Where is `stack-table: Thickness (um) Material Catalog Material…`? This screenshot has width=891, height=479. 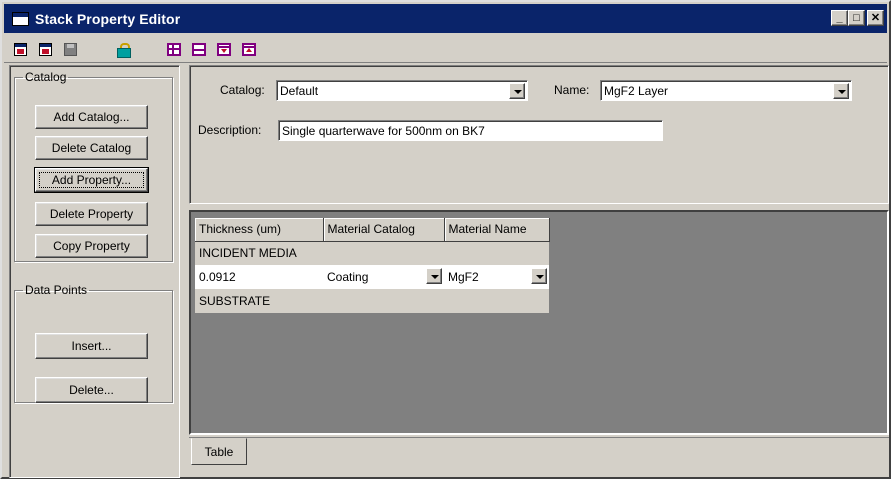
stack-table: Thickness (um) Material Catalog Material… is located at coordinates (372, 265).